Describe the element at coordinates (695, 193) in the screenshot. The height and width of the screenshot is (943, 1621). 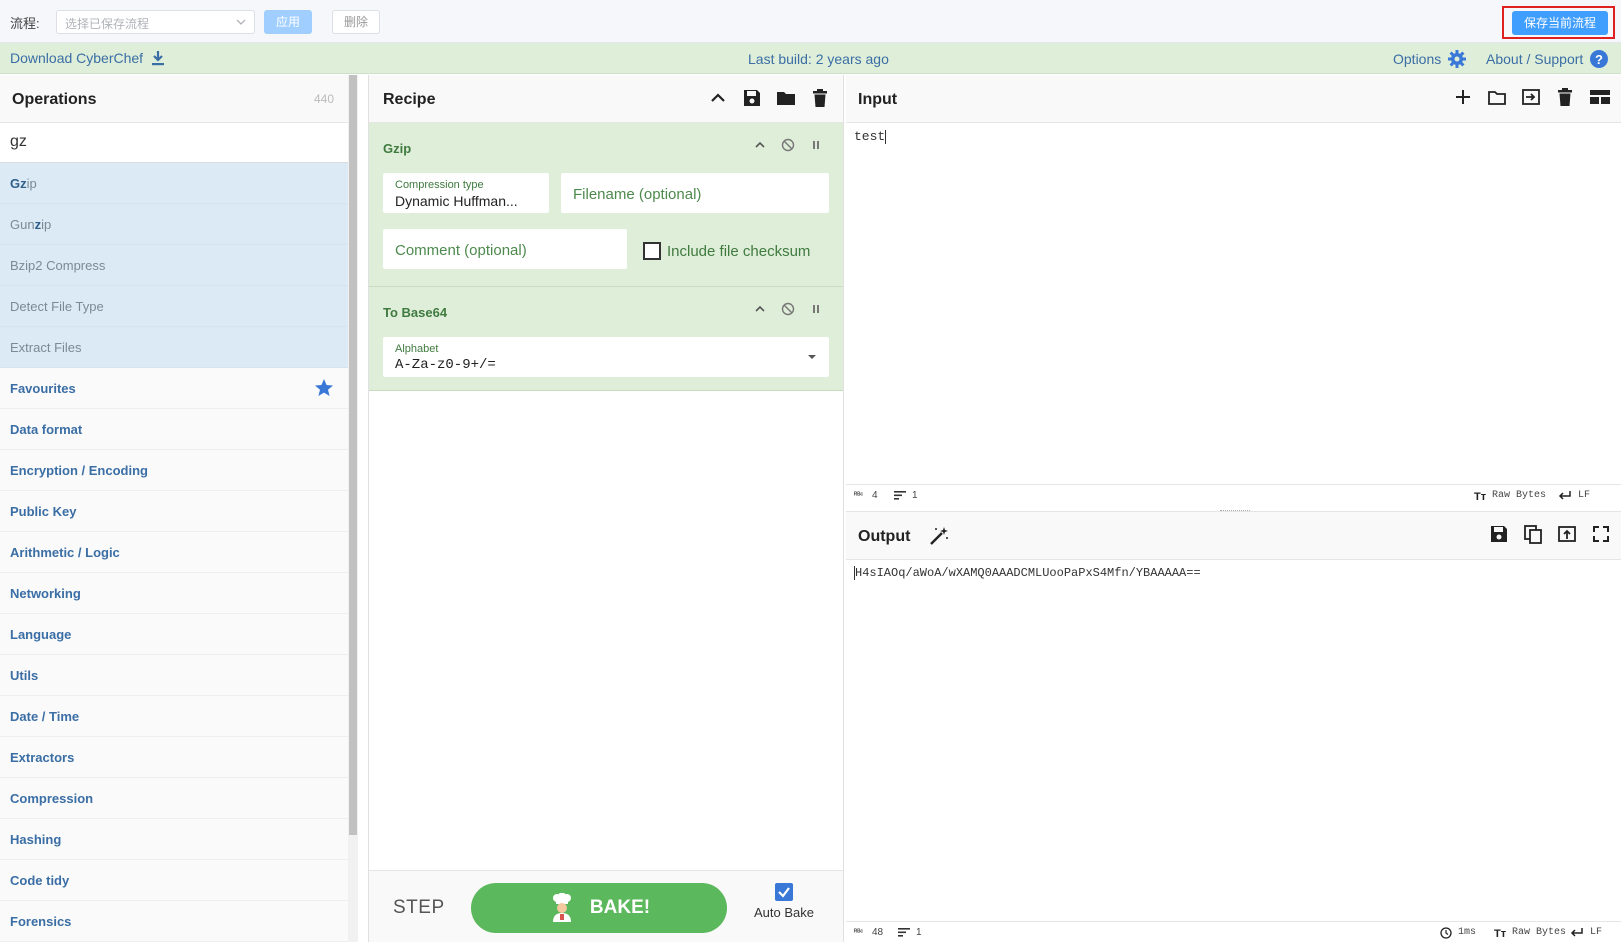
I see `filename-field: Filename (optional)` at that location.